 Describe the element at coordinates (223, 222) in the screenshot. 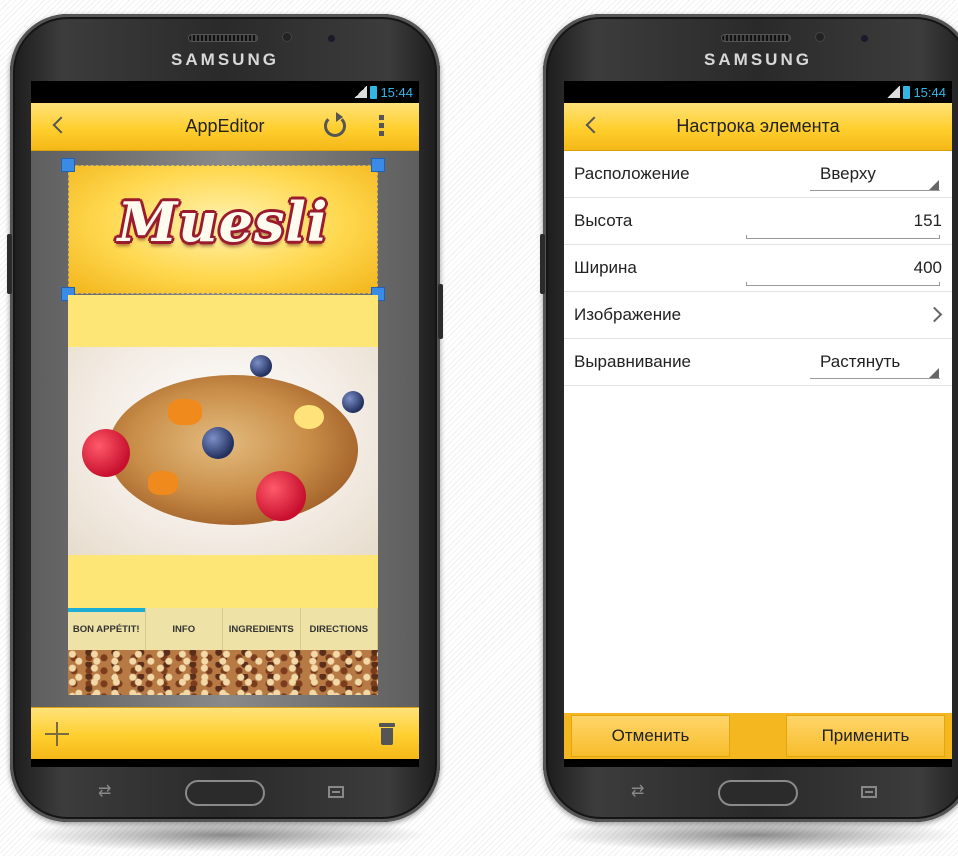

I see `muesli-logo: Muesli` at that location.